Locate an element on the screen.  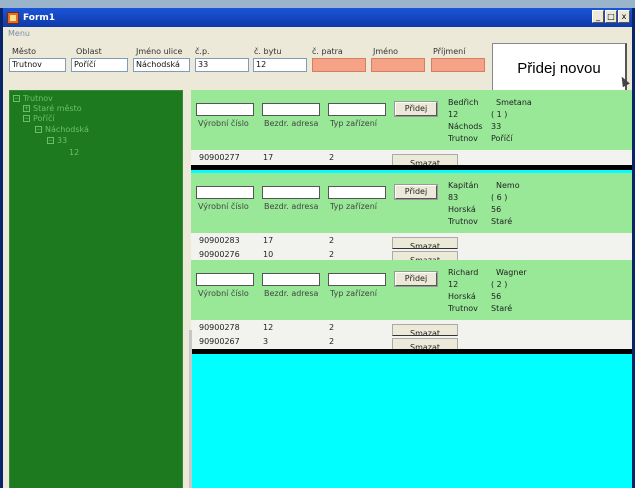
owner-first-name: Richard is located at coordinates (463, 272).